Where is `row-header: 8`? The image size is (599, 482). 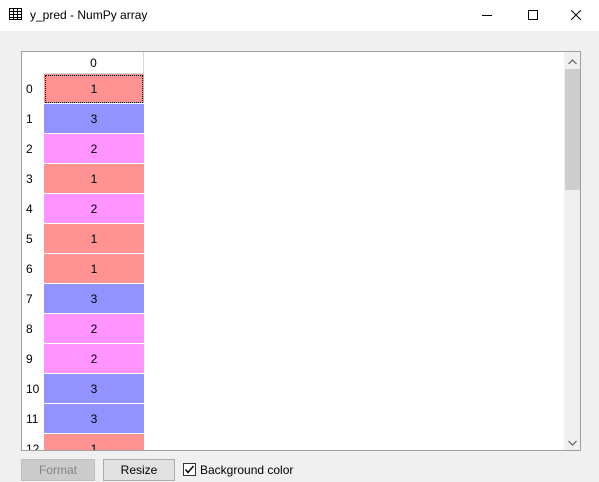
row-header: 8 is located at coordinates (33, 329).